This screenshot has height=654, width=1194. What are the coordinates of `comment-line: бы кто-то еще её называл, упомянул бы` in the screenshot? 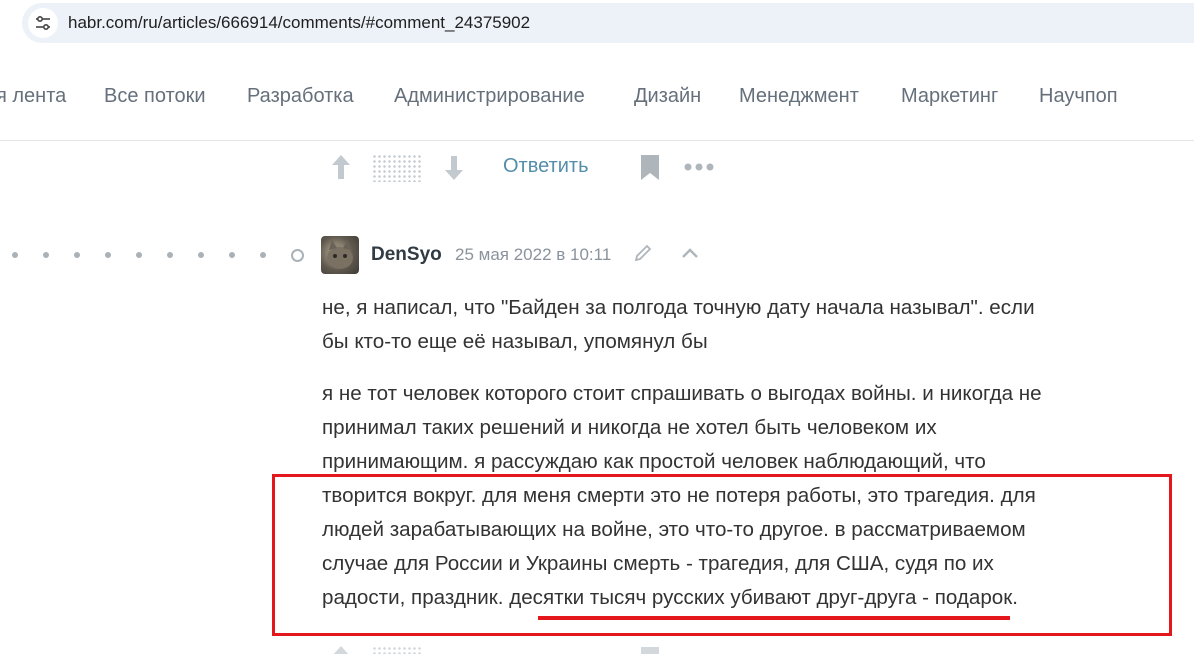 It's located at (515, 341).